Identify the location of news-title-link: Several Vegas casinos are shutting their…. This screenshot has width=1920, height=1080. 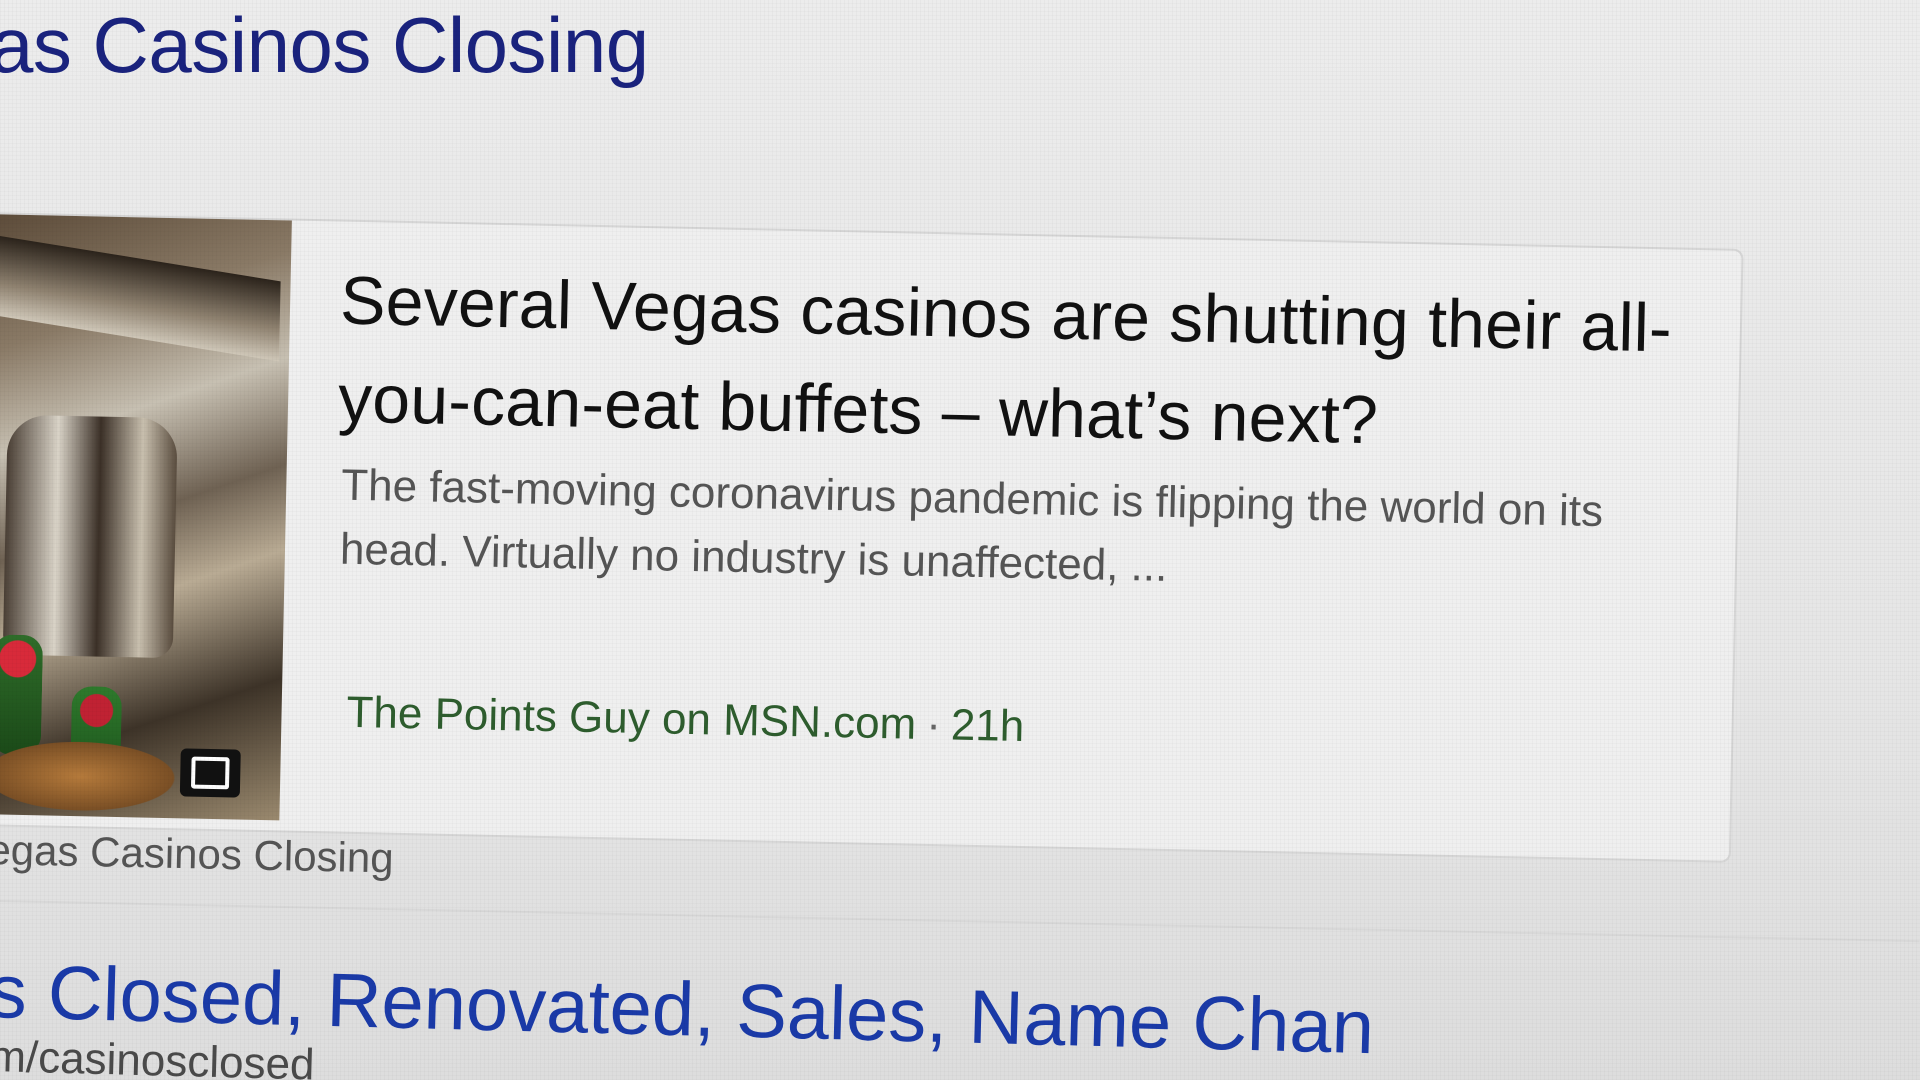
(1019, 364).